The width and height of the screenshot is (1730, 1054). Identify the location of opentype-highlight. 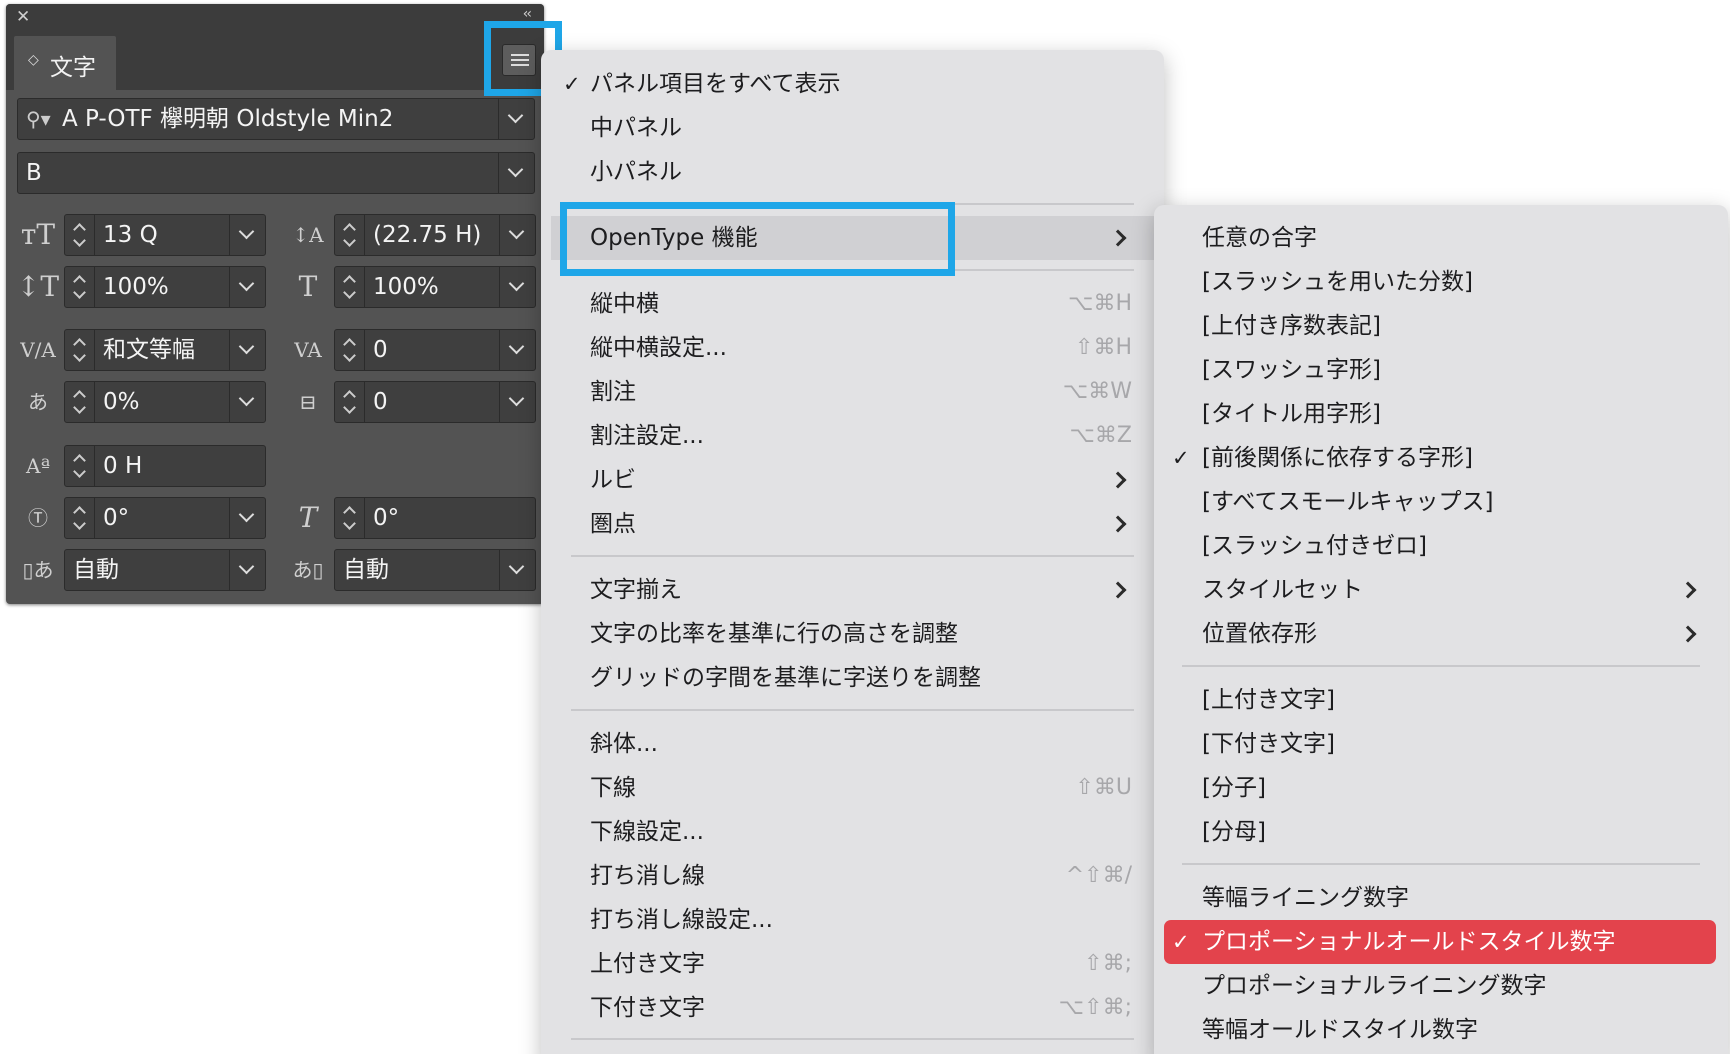
(757, 239).